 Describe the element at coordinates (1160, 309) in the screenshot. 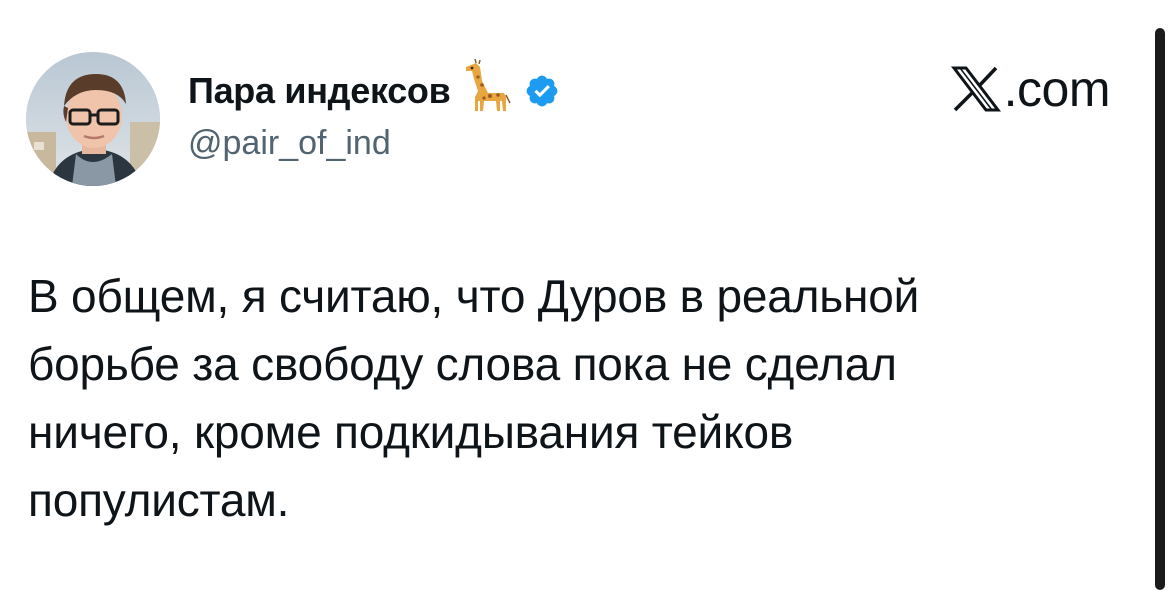

I see `scrollbar` at that location.